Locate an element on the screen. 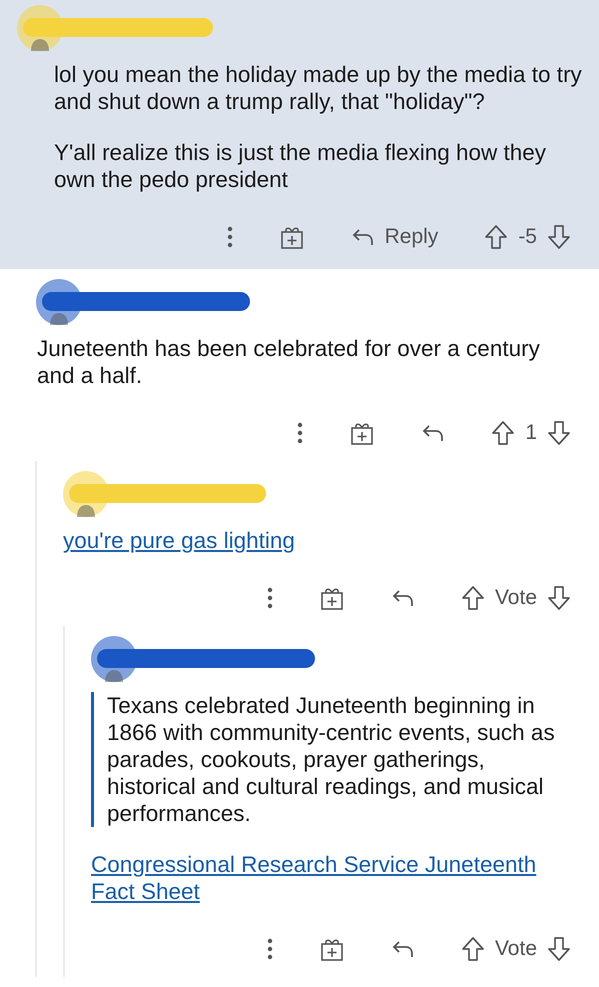  comment-link: you're pure gas lighting is located at coordinates (179, 540).